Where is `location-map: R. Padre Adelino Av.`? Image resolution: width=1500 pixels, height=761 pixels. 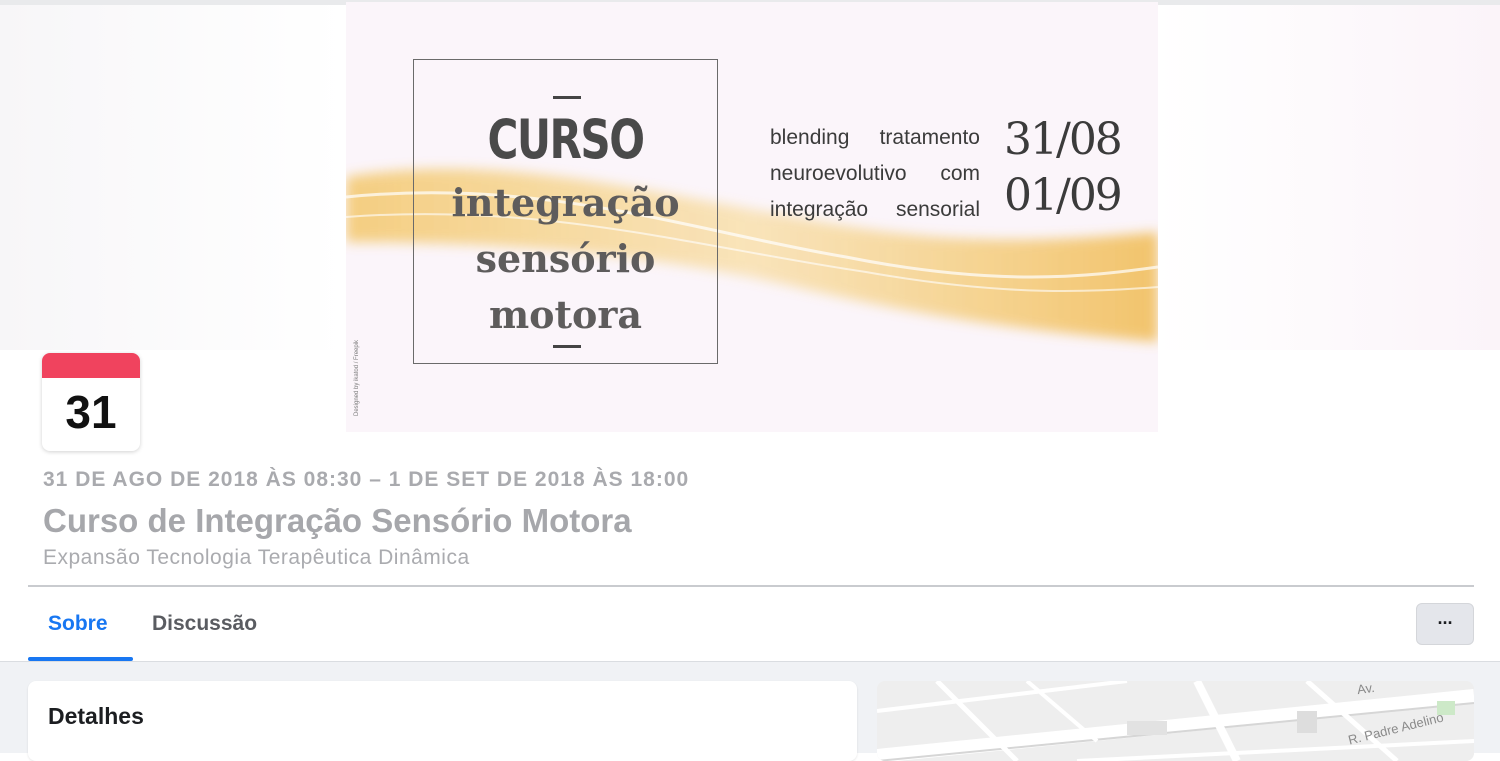
location-map: R. Padre Adelino Av. is located at coordinates (1175, 721).